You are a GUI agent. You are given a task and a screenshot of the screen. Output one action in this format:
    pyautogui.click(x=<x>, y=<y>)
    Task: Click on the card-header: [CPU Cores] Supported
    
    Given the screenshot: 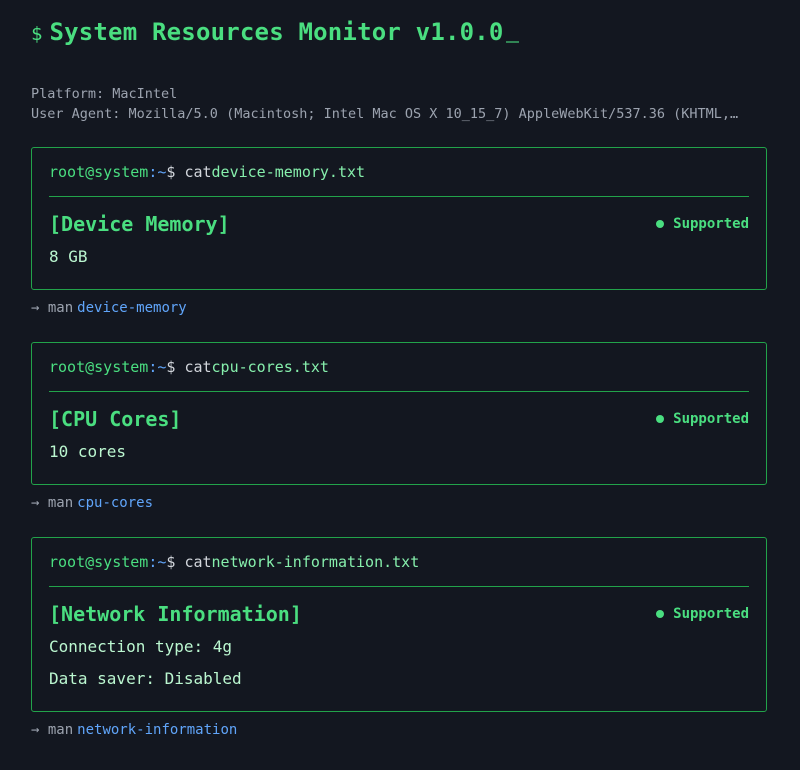 What is the action you would take?
    pyautogui.click(x=399, y=419)
    